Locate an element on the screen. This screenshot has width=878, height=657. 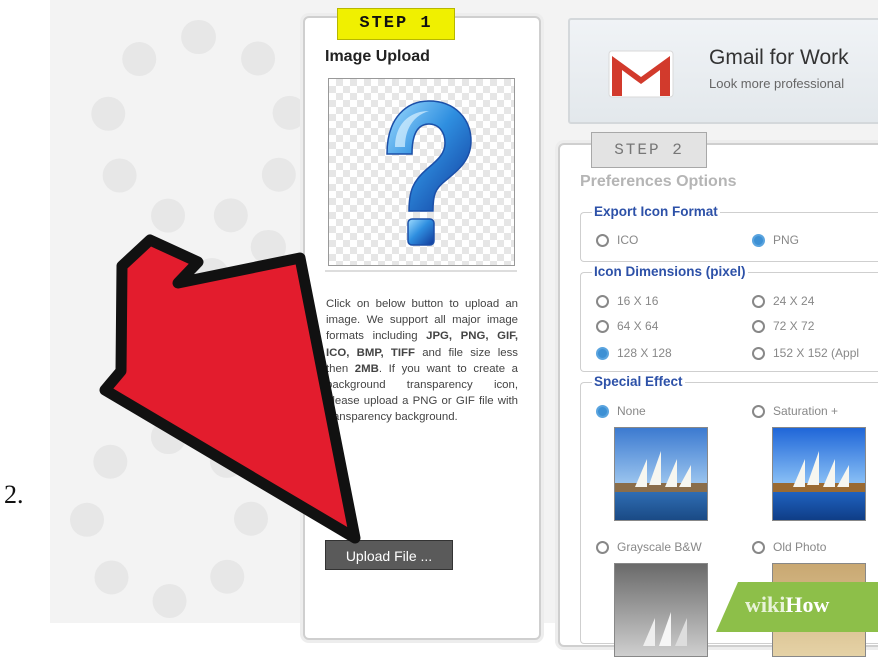
dimension-option-152: 152 X 152 (Appl is located at coordinates (805, 353).